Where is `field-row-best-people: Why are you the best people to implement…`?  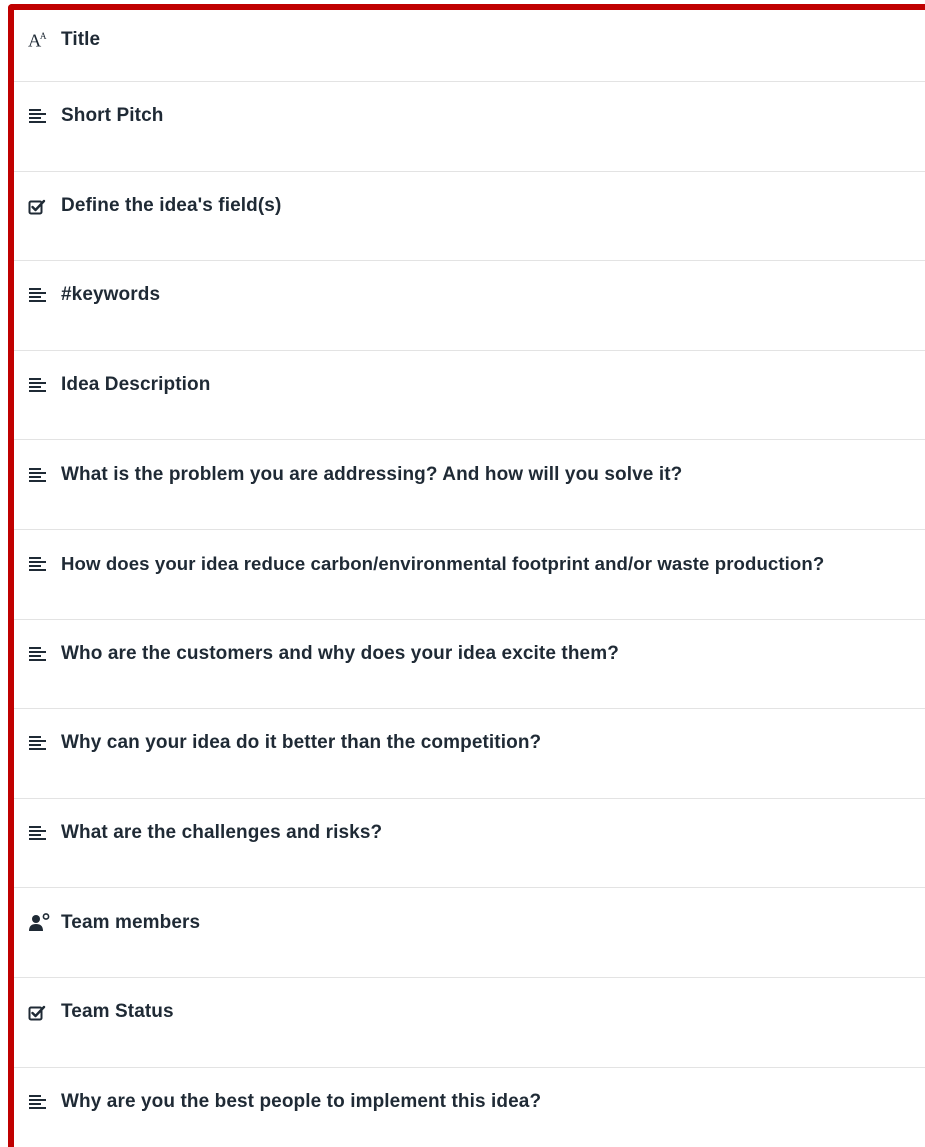 field-row-best-people: Why are you the best people to implement… is located at coordinates (469, 1107).